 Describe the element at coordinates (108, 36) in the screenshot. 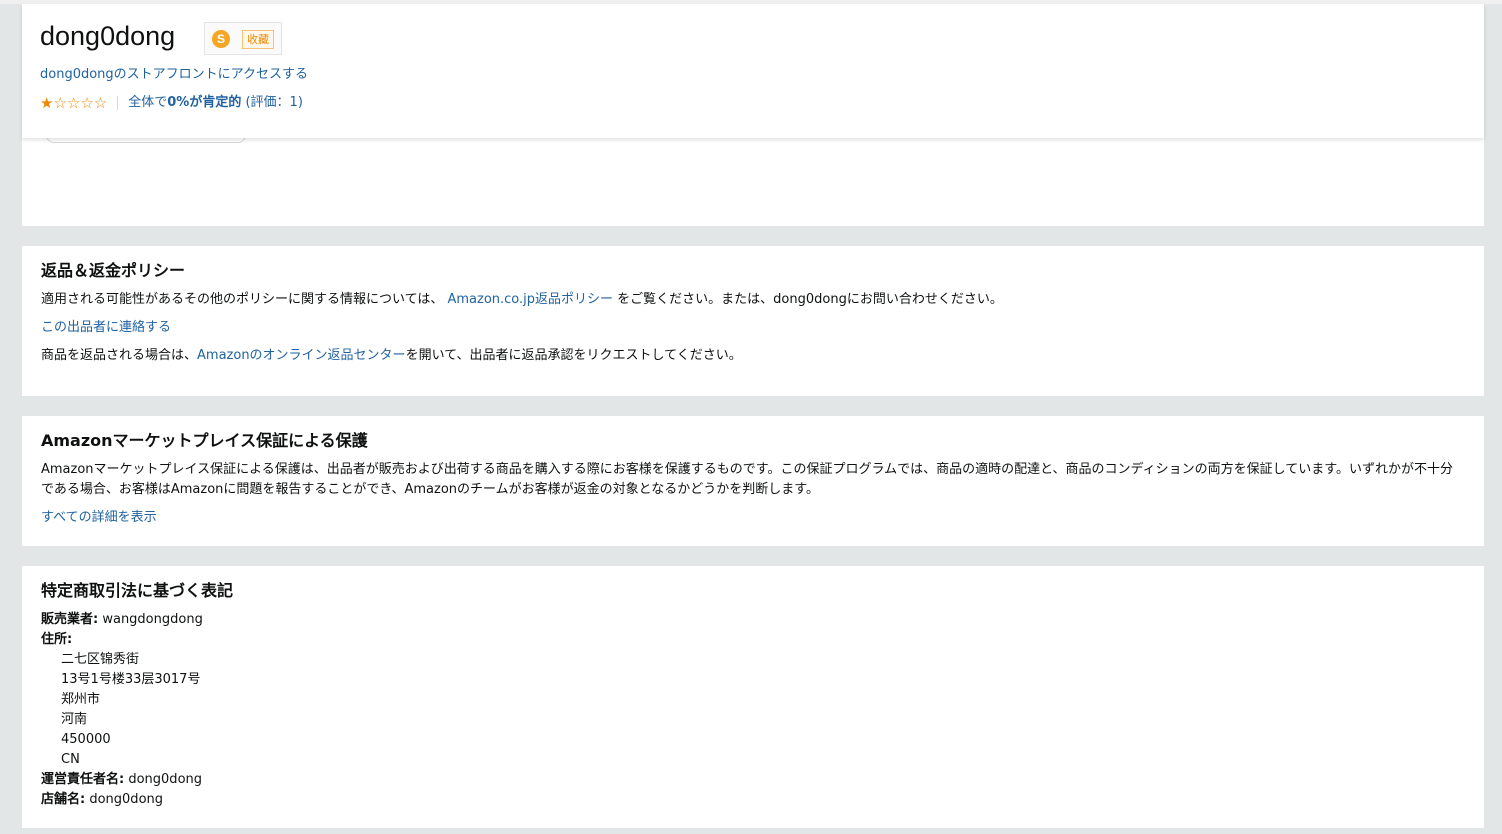

I see `seller-name: dong0dong` at that location.